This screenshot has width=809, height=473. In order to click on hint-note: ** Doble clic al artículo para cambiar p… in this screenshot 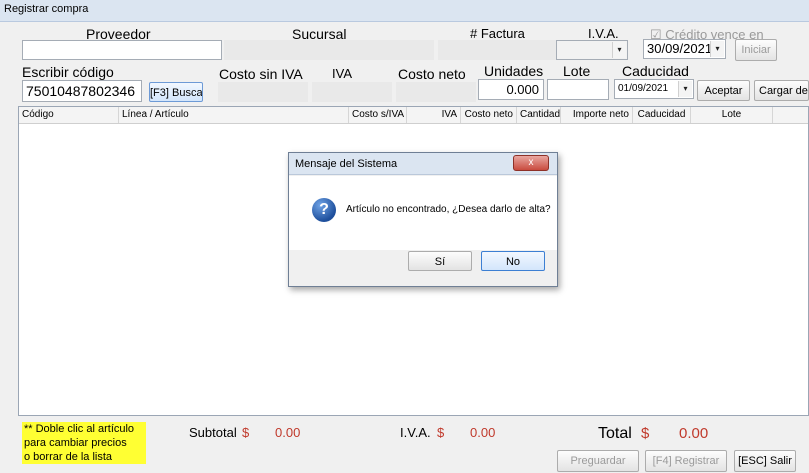, I will do `click(84, 443)`.